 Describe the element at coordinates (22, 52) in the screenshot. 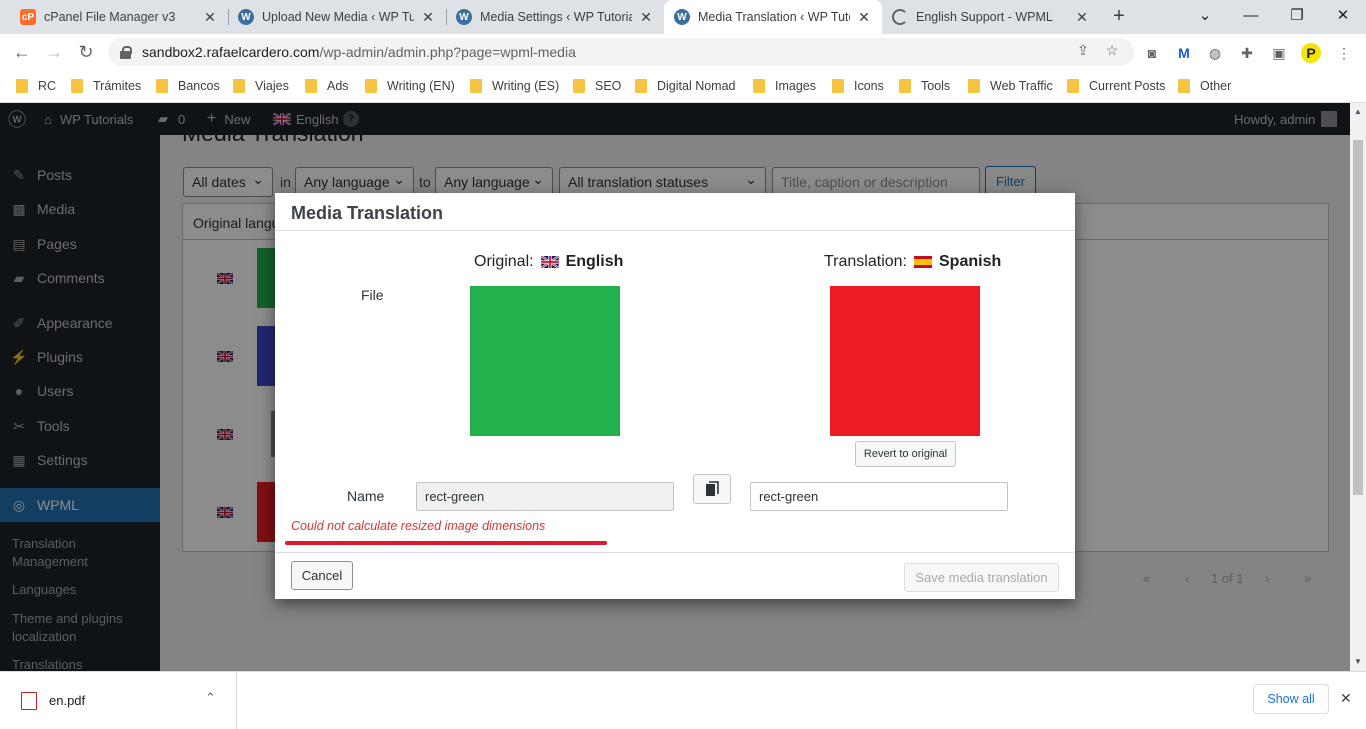

I see `back-icon: ←` at that location.